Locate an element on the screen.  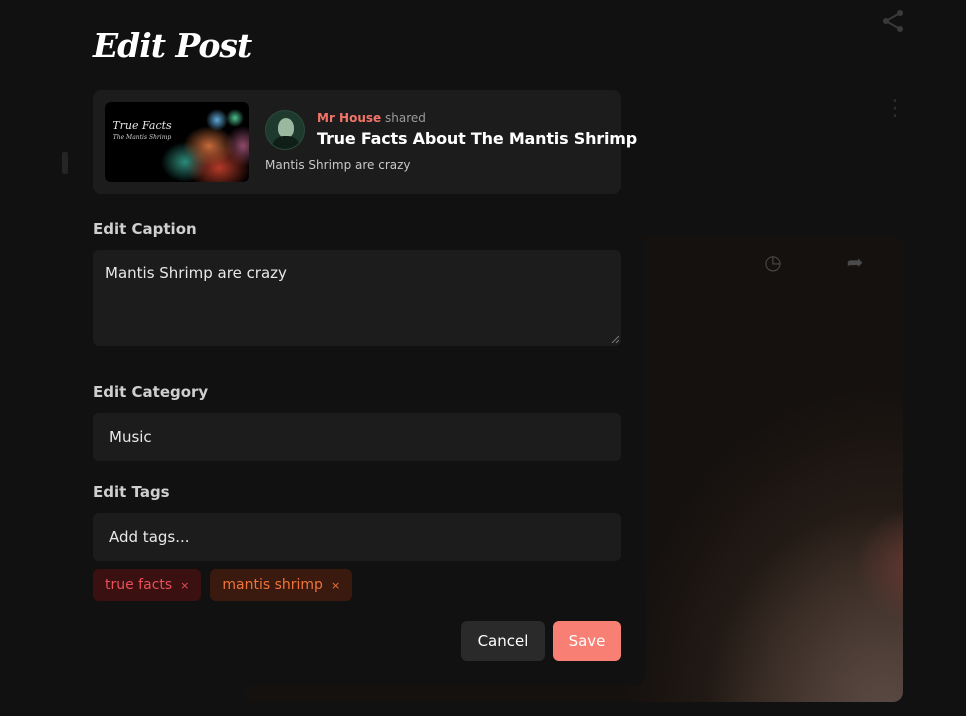
modal-title: Edit Post is located at coordinates (172, 45).